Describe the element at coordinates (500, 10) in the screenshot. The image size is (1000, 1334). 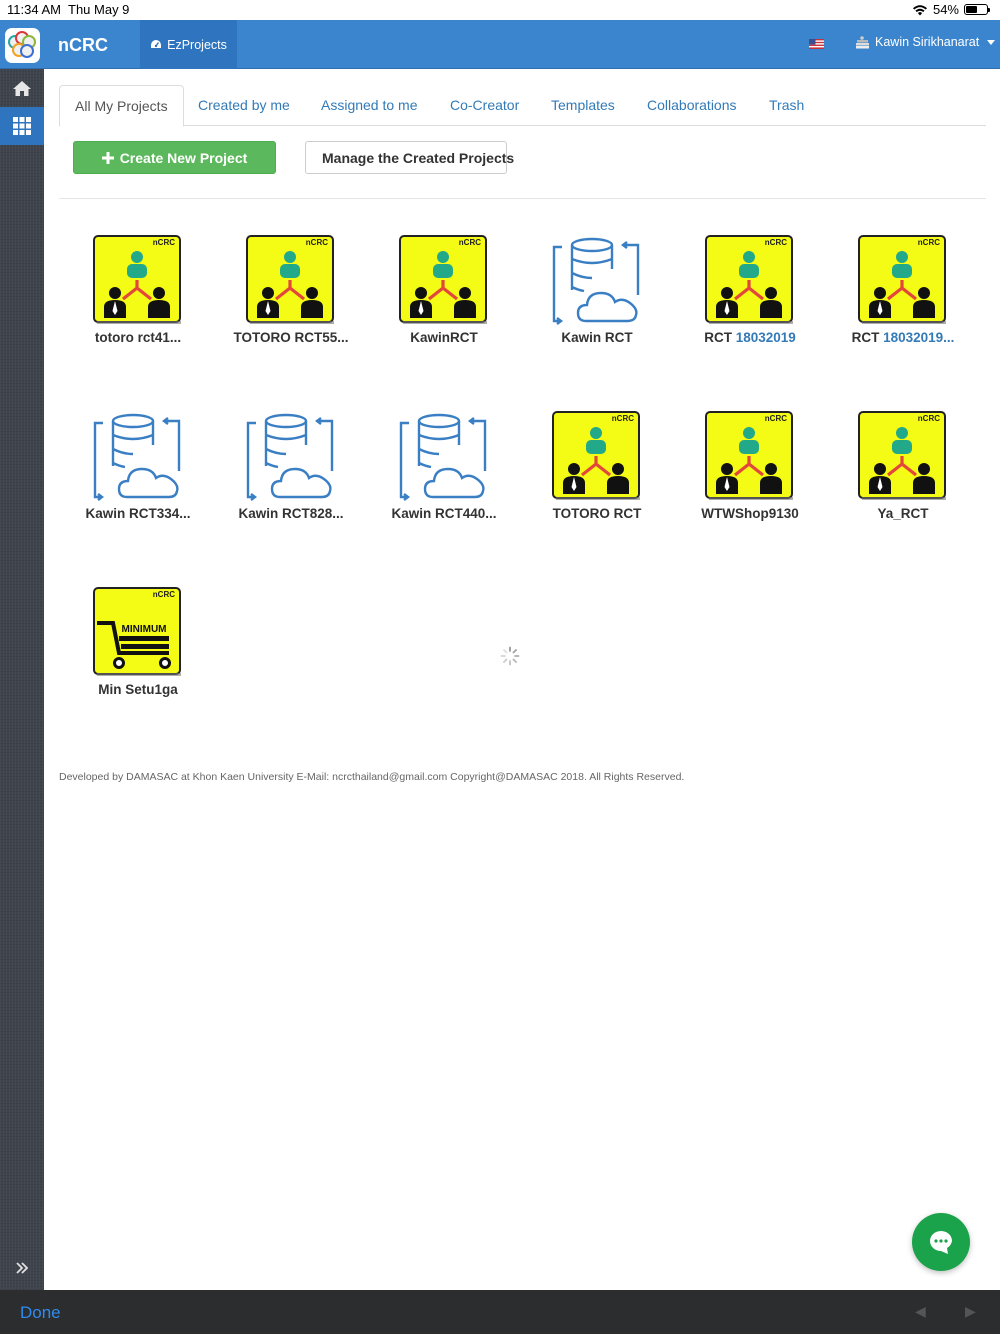
I see `status-bar: 11:34 AM Thu May 9 54%` at that location.